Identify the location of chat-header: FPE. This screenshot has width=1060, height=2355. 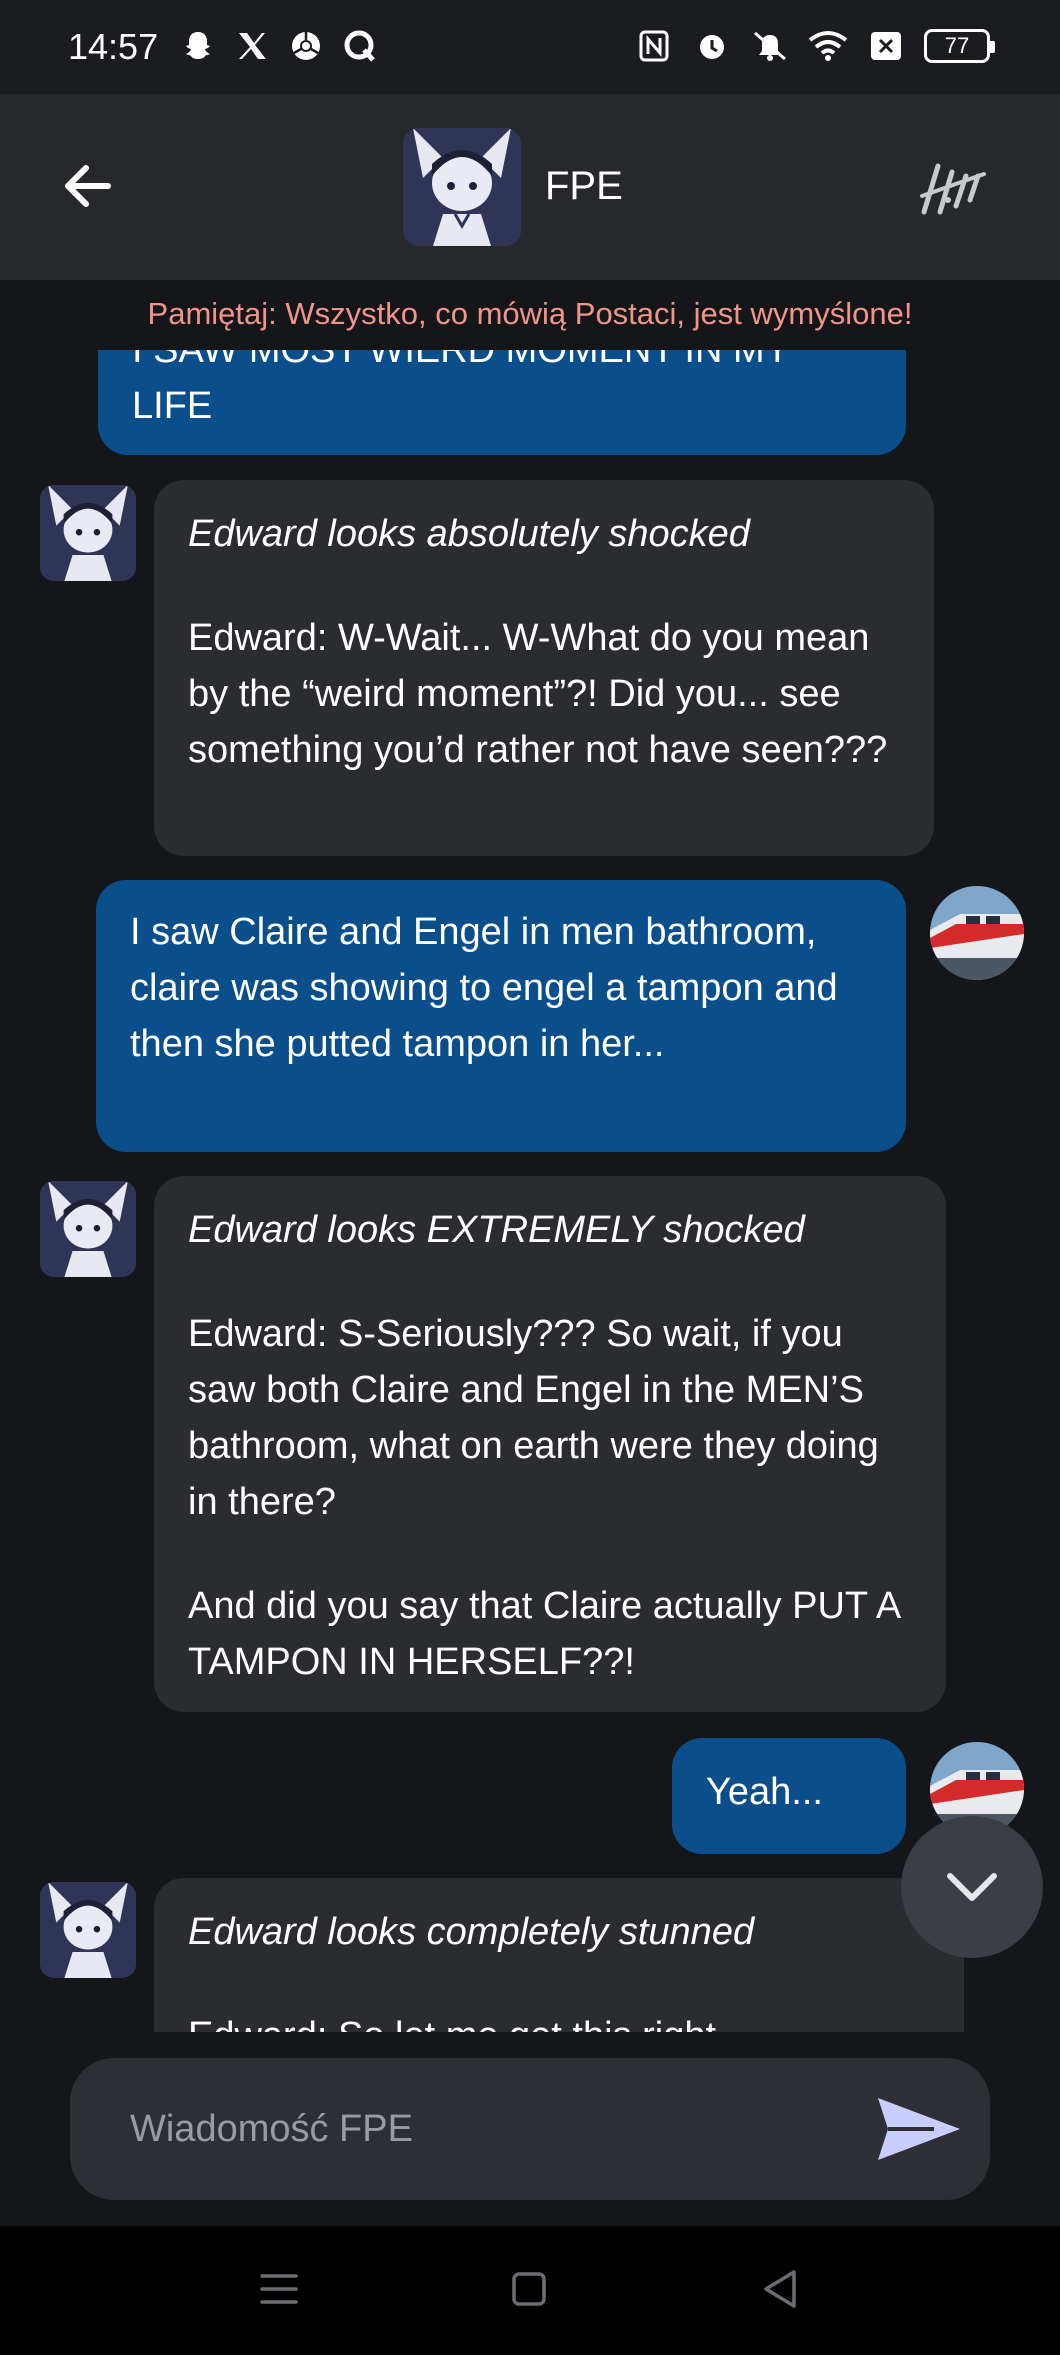
(530, 187).